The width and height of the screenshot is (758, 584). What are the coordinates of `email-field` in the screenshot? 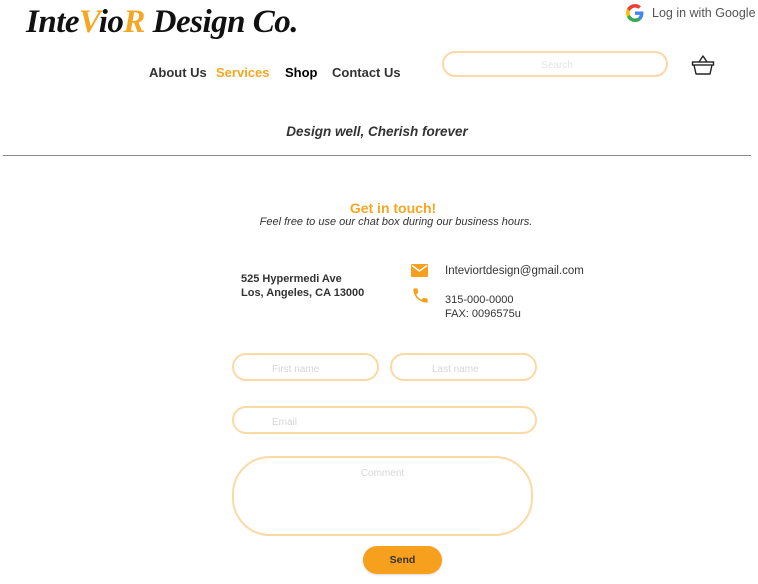 It's located at (384, 420).